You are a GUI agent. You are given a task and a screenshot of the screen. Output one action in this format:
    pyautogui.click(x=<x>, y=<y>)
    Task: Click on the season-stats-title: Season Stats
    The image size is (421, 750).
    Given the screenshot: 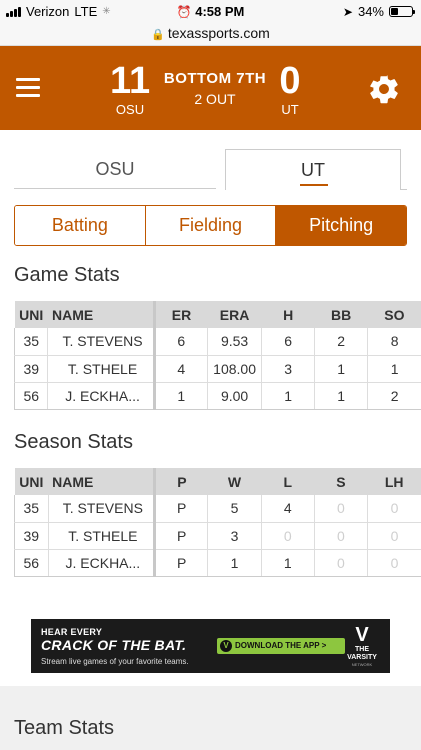 What is the action you would take?
    pyautogui.click(x=73, y=442)
    